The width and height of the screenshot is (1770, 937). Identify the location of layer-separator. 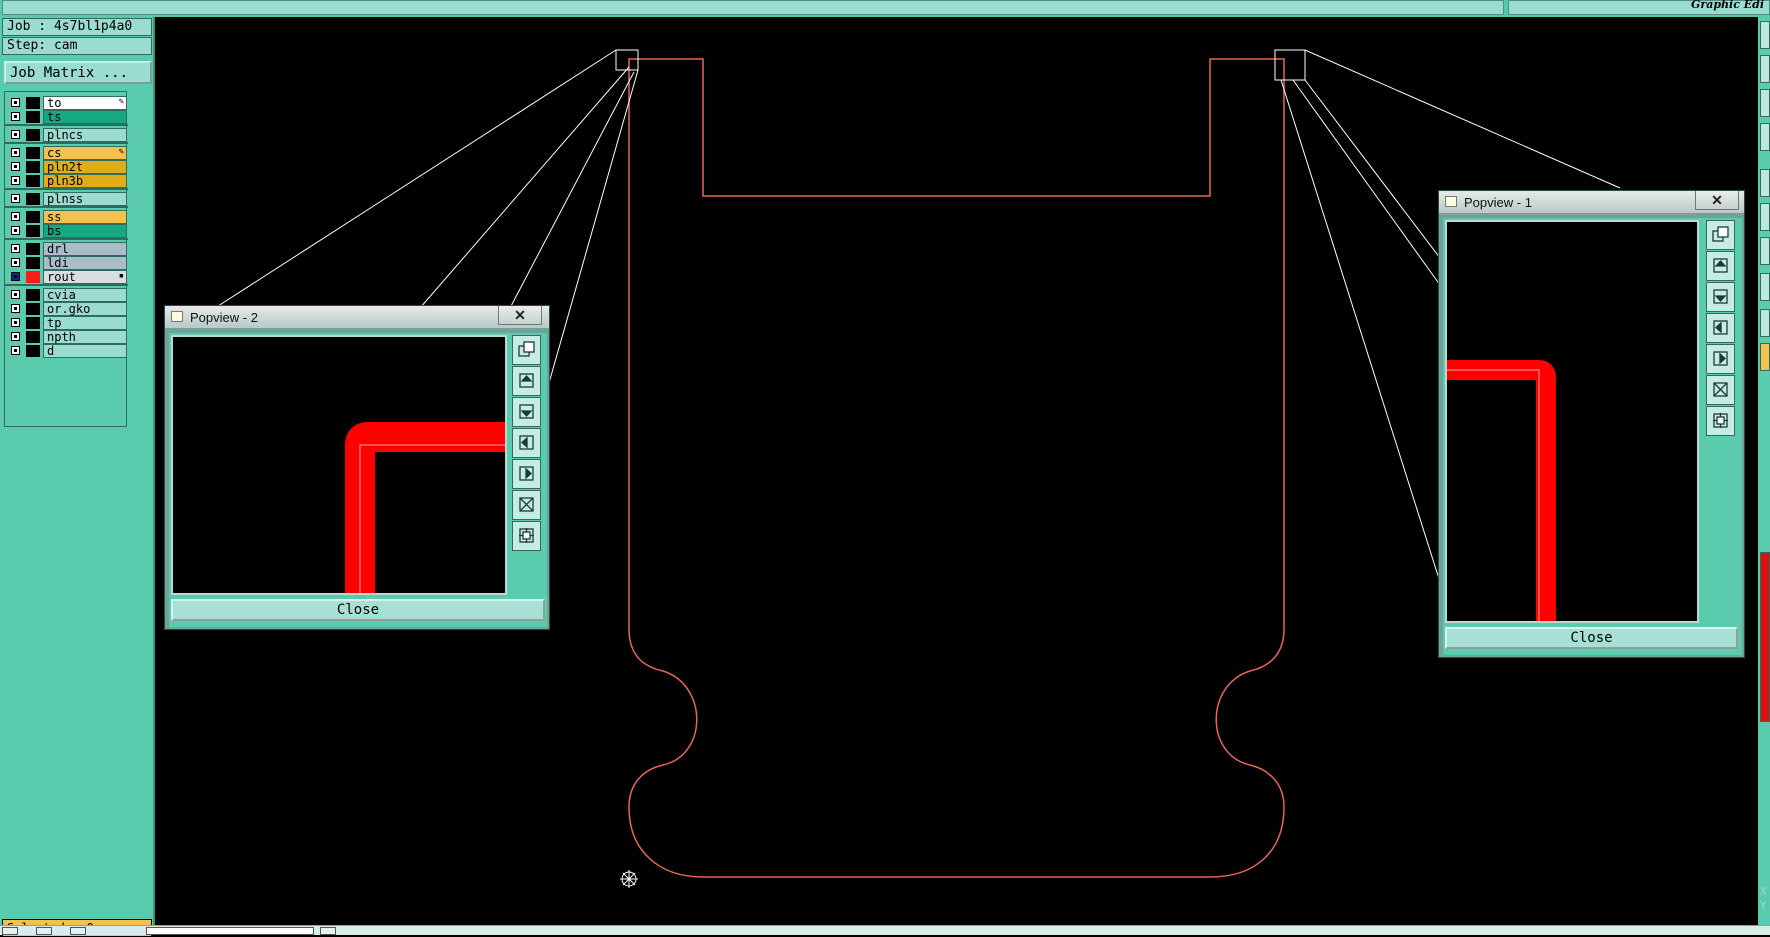
(66, 285).